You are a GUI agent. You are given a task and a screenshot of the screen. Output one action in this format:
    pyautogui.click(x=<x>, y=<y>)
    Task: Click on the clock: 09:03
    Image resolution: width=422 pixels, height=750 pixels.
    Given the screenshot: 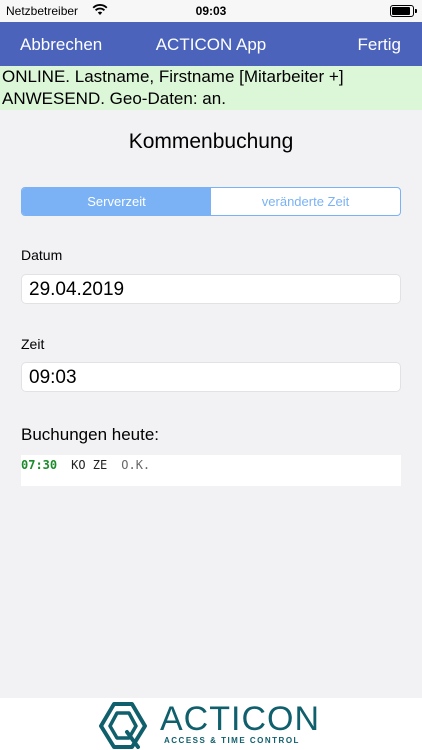 What is the action you would take?
    pyautogui.click(x=211, y=11)
    